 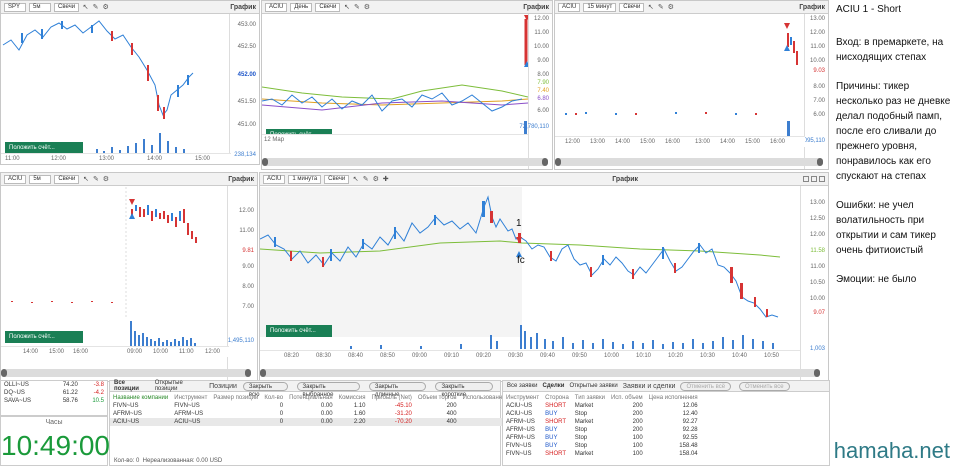 I want to click on tab-all-positions: Все позиции, so click(x=131, y=386).